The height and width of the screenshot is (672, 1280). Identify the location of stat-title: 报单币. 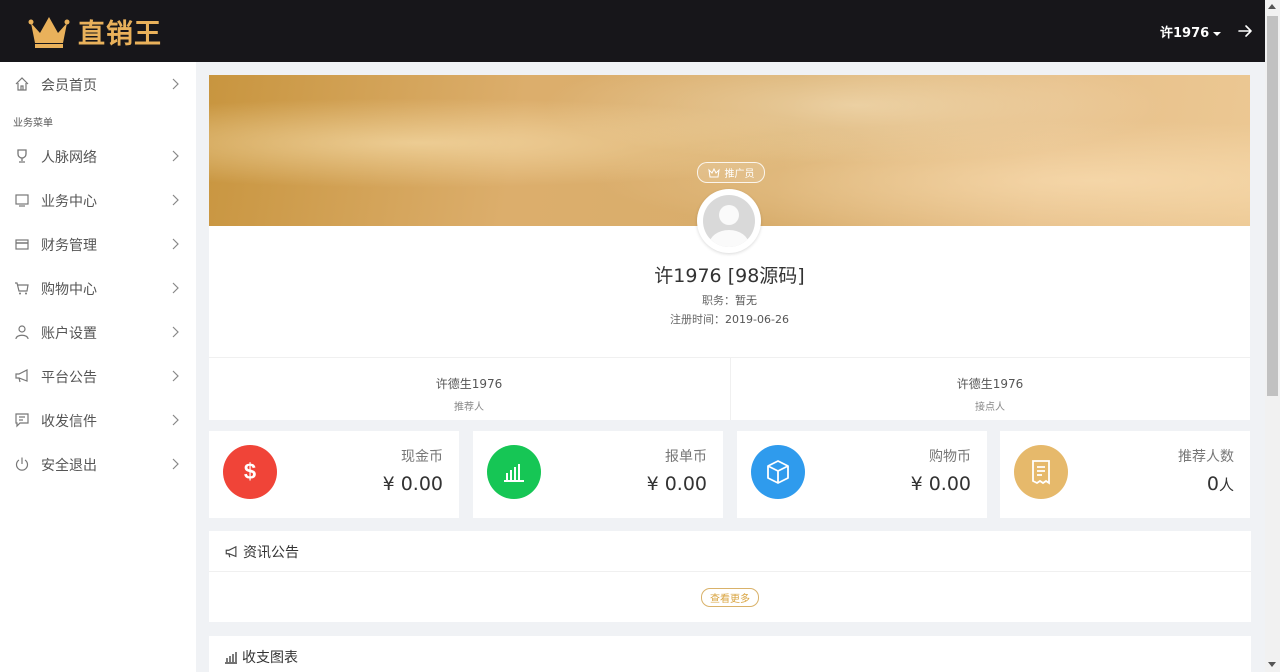
(686, 457).